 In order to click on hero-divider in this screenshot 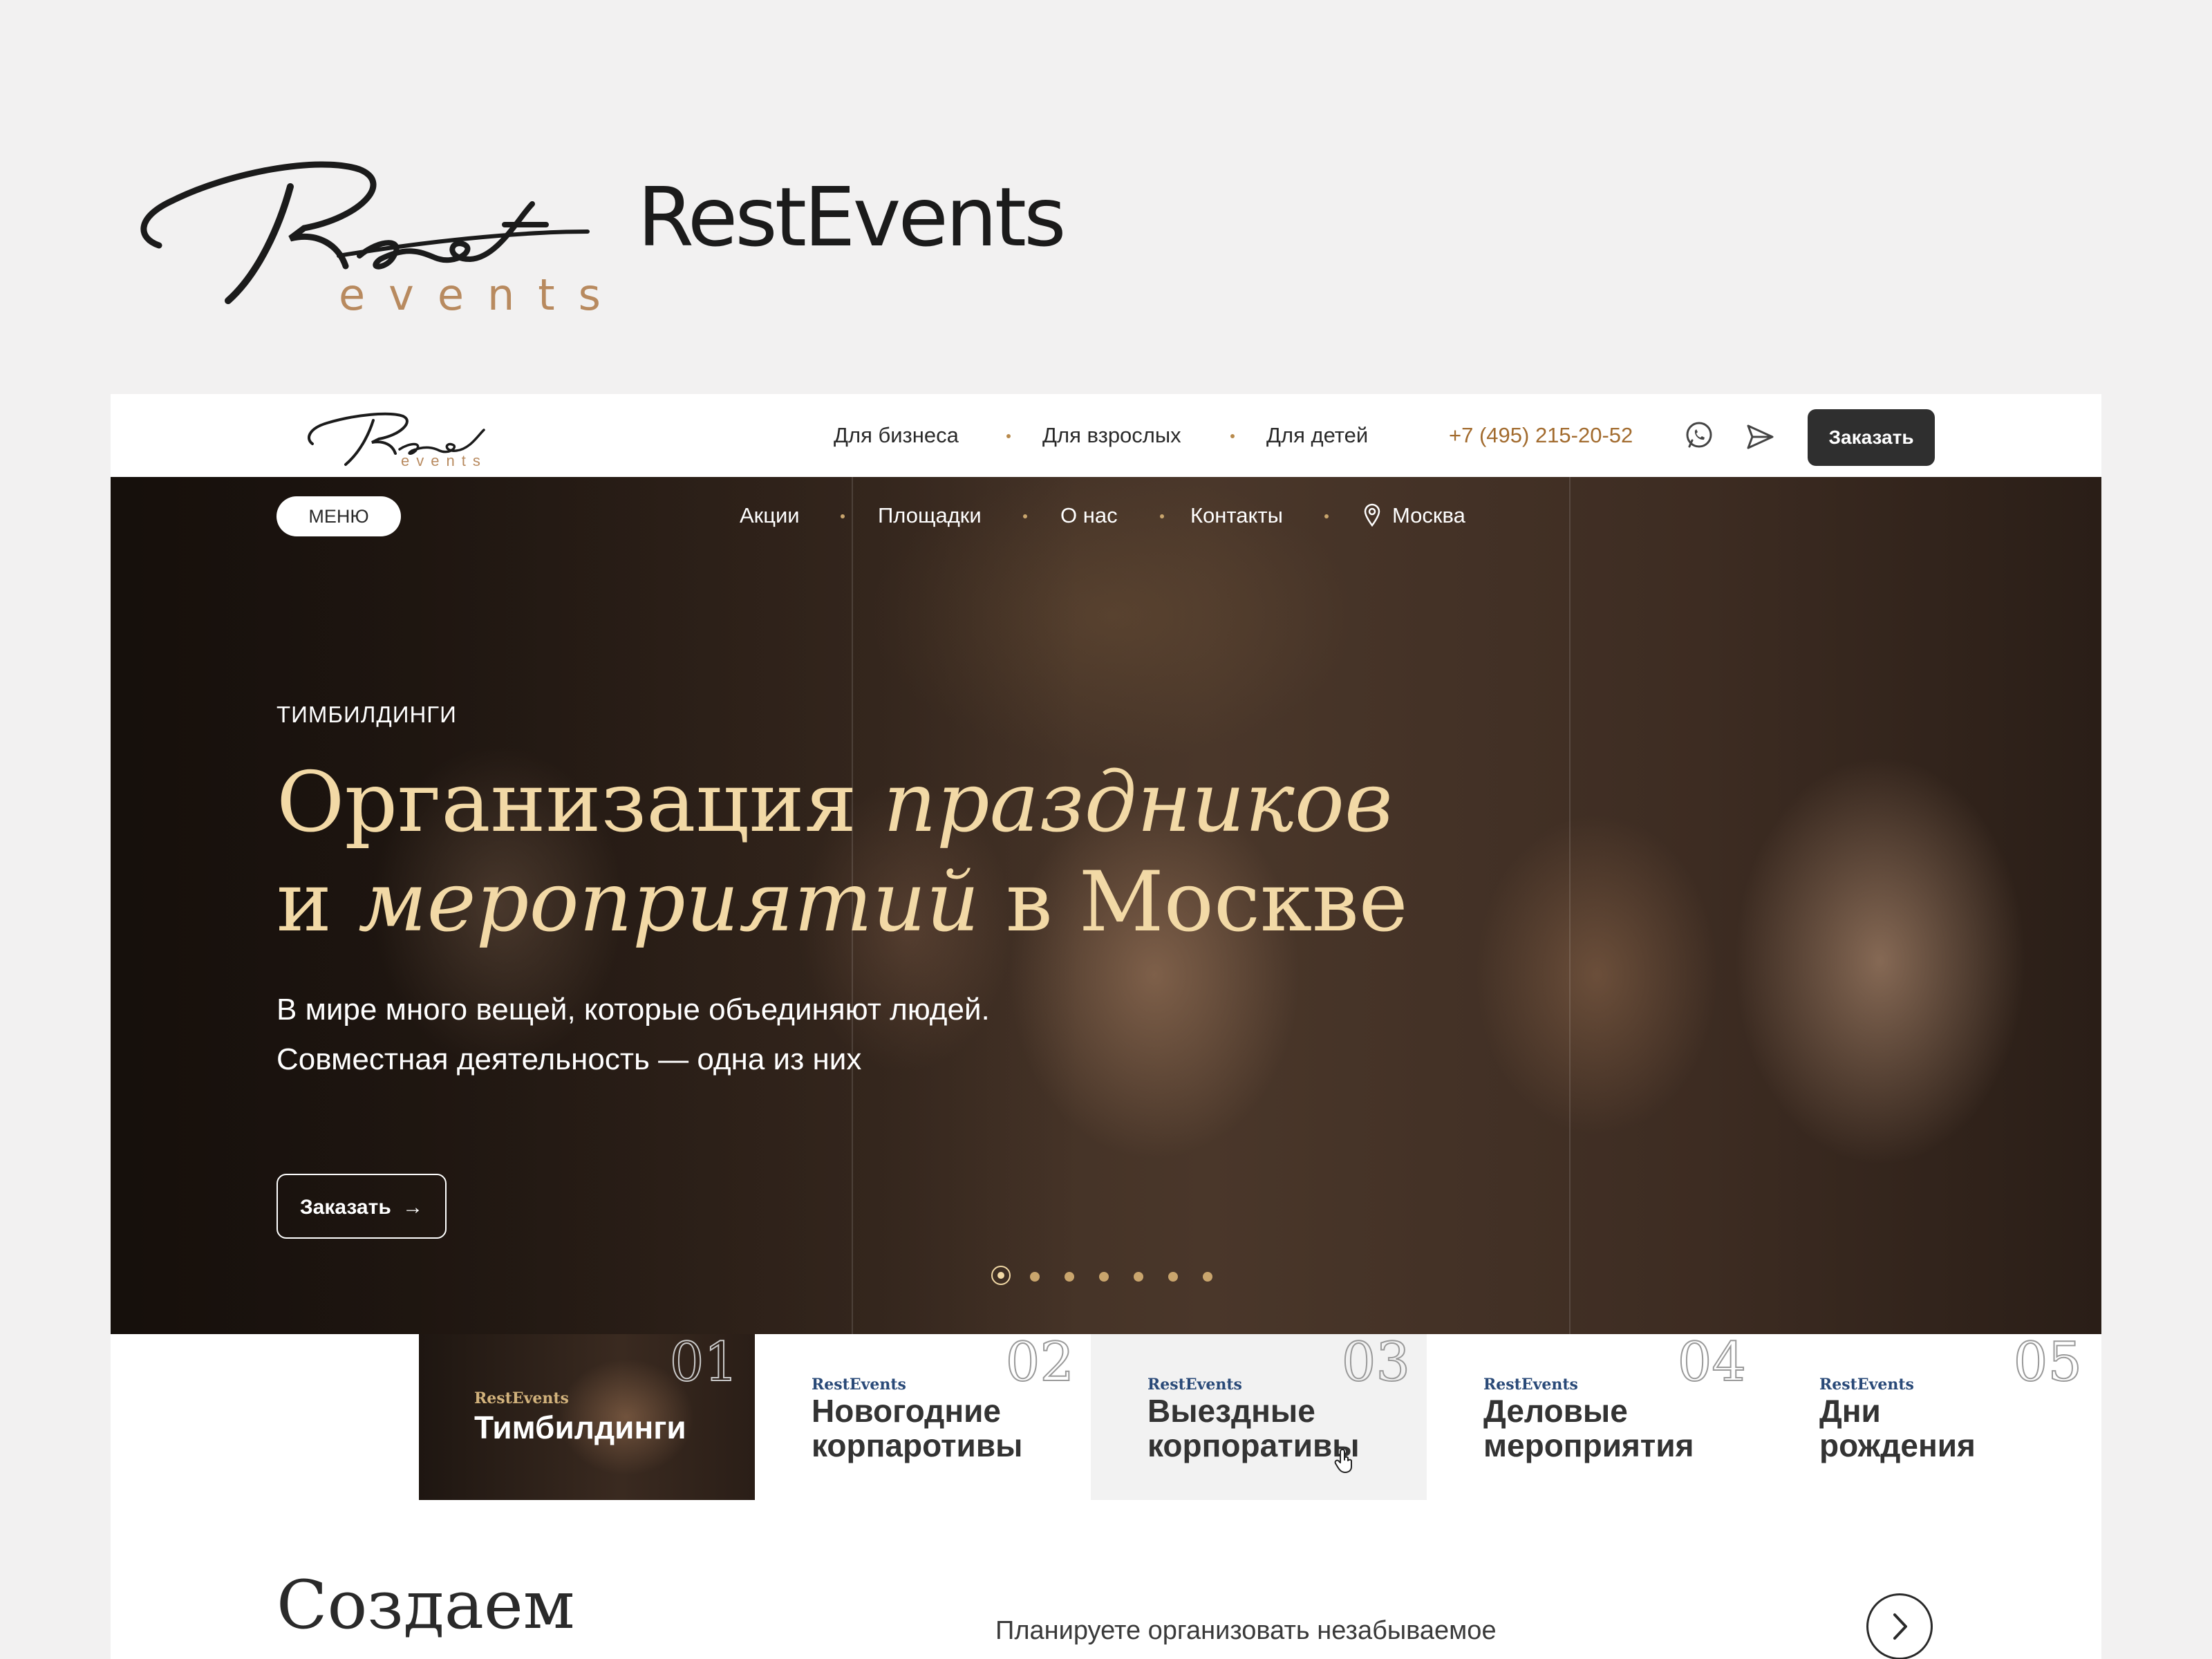, I will do `click(1570, 906)`.